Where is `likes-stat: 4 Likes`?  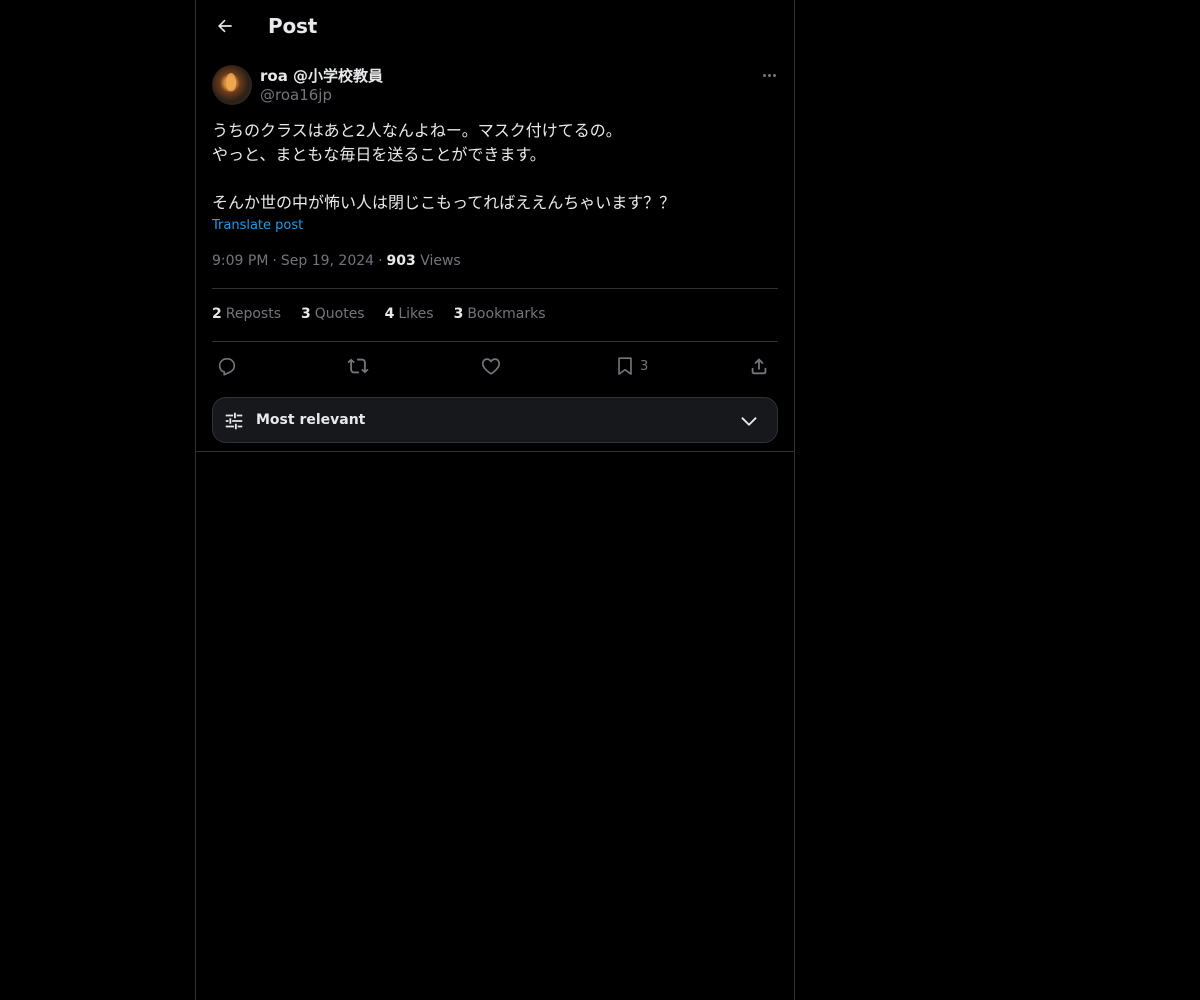 likes-stat: 4 Likes is located at coordinates (409, 314).